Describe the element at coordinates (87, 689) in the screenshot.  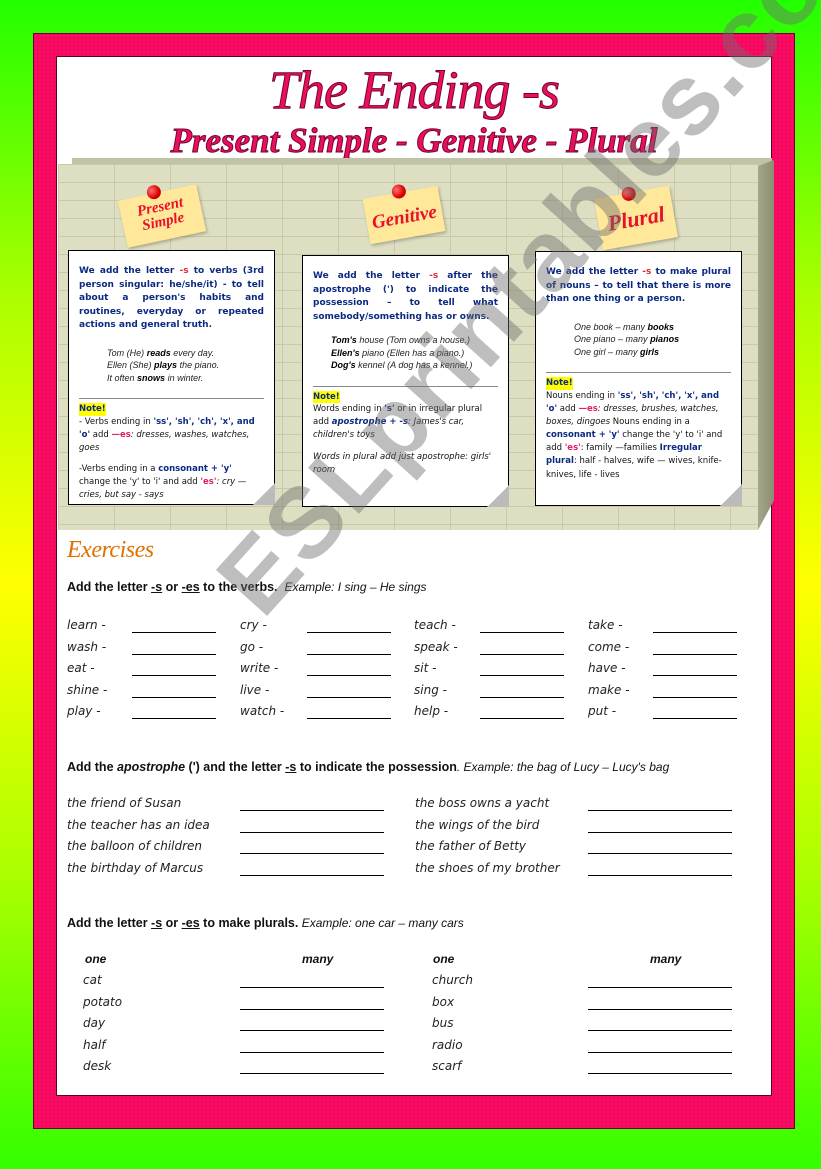
I see `exercise-prompt: shine -` at that location.